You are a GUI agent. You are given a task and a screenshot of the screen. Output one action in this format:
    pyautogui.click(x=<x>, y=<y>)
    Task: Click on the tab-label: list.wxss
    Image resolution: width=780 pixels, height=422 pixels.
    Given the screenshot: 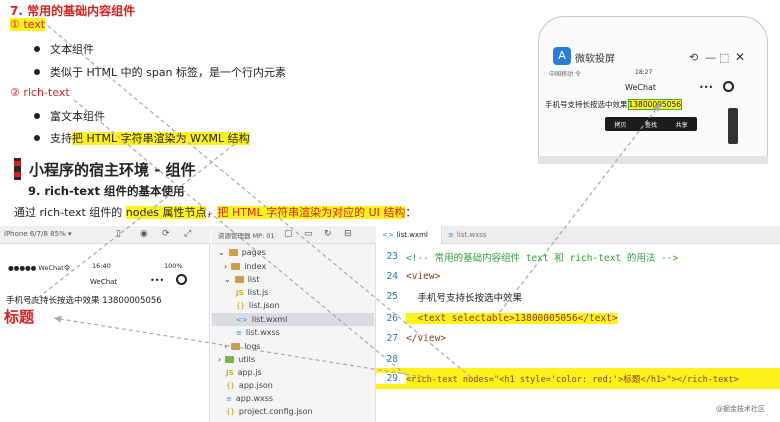 What is the action you would take?
    pyautogui.click(x=471, y=235)
    